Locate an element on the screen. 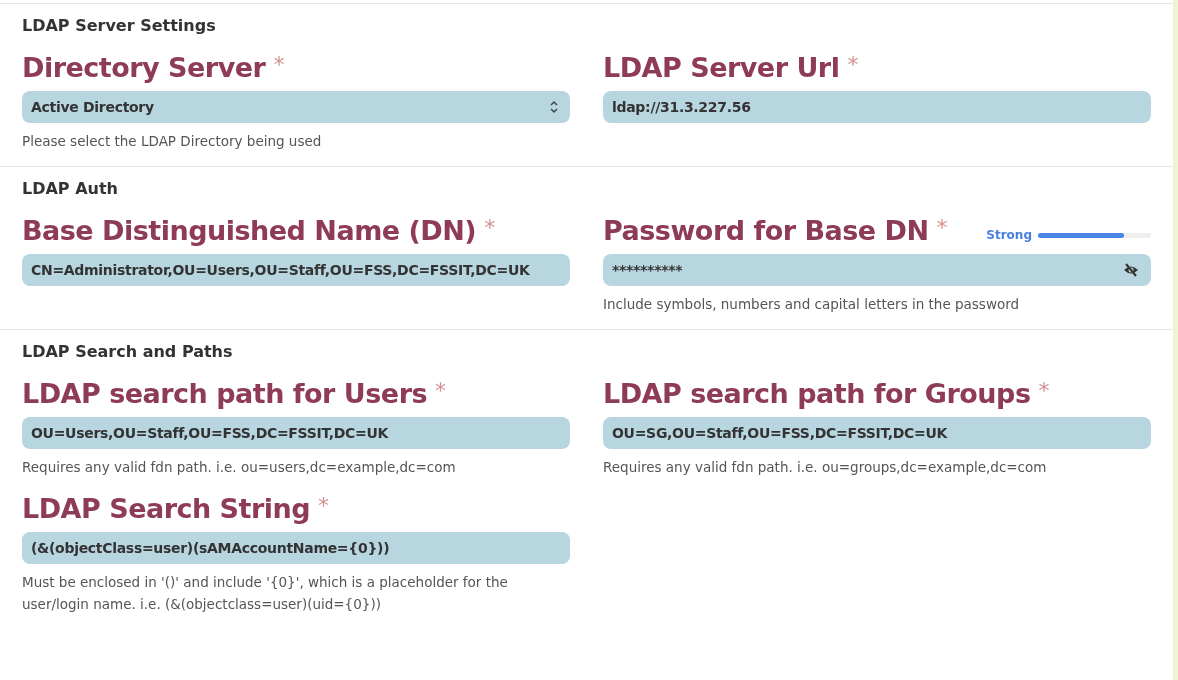  help-text: Include symbols, numbers and capital letters in the password is located at coordinates (812, 304).